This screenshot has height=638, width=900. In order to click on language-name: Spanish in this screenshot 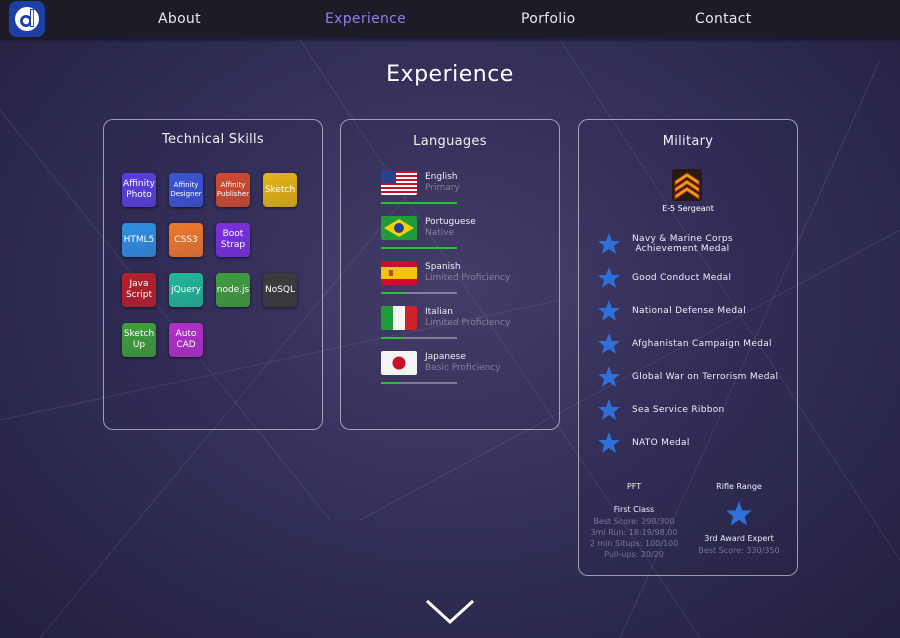, I will do `click(443, 267)`.